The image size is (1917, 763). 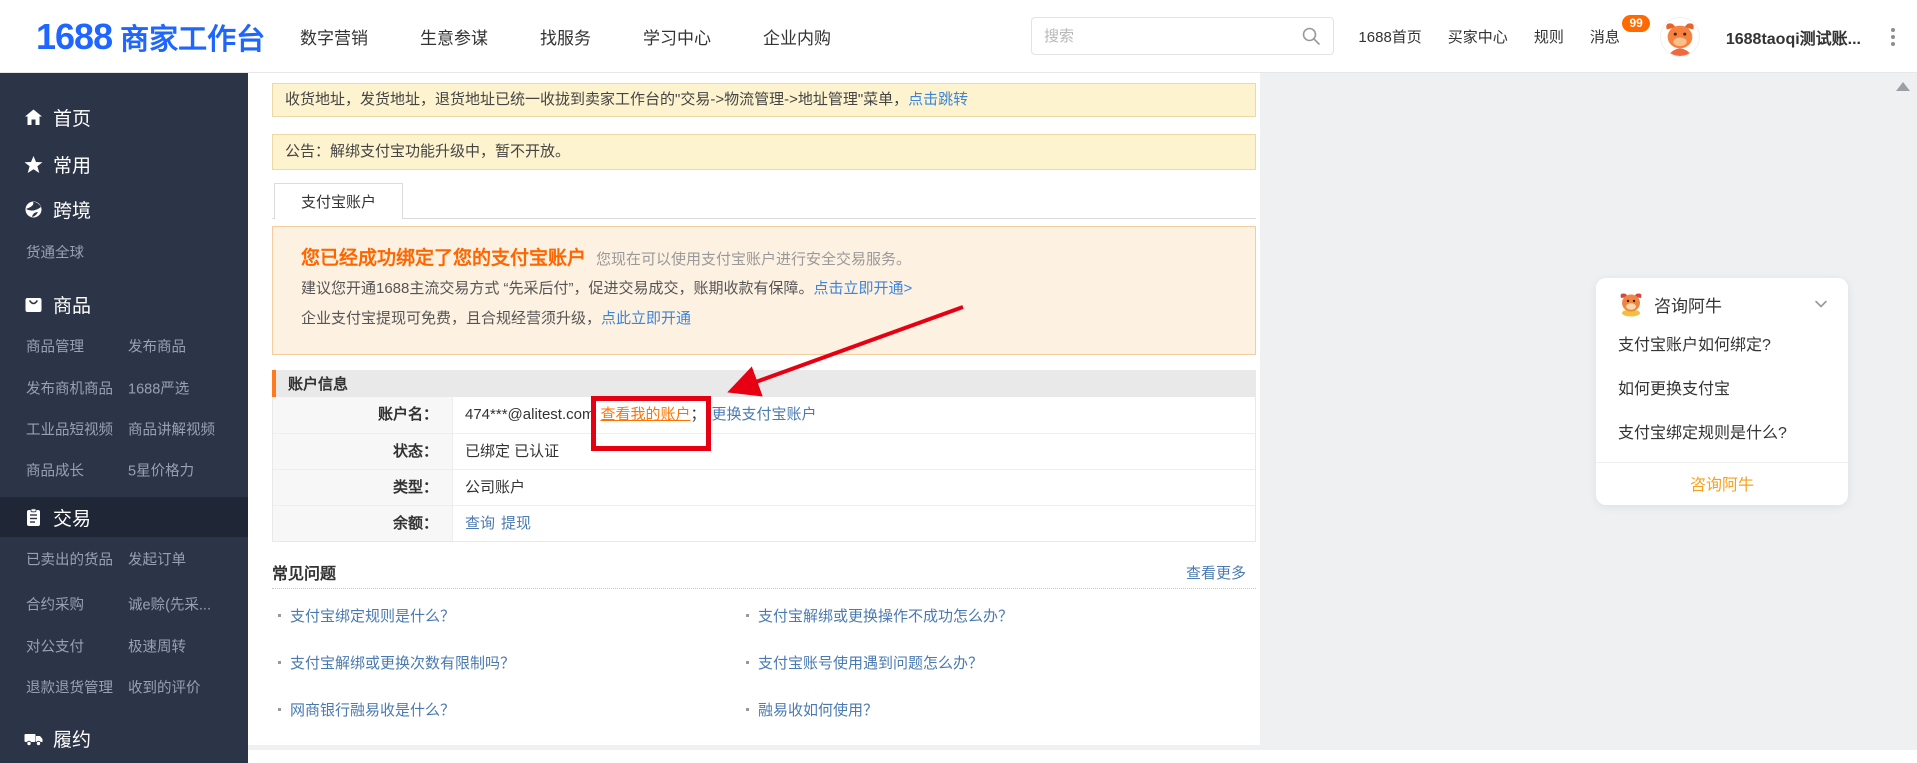 I want to click on link-rules: 规则, so click(x=1549, y=36).